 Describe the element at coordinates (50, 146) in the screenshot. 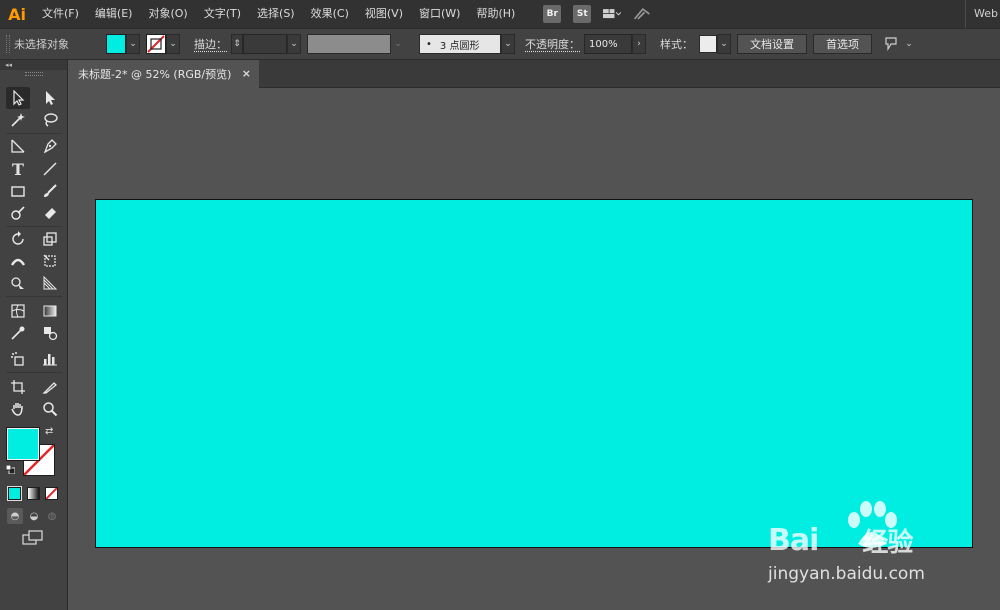

I see `curvature-tool-icon` at that location.